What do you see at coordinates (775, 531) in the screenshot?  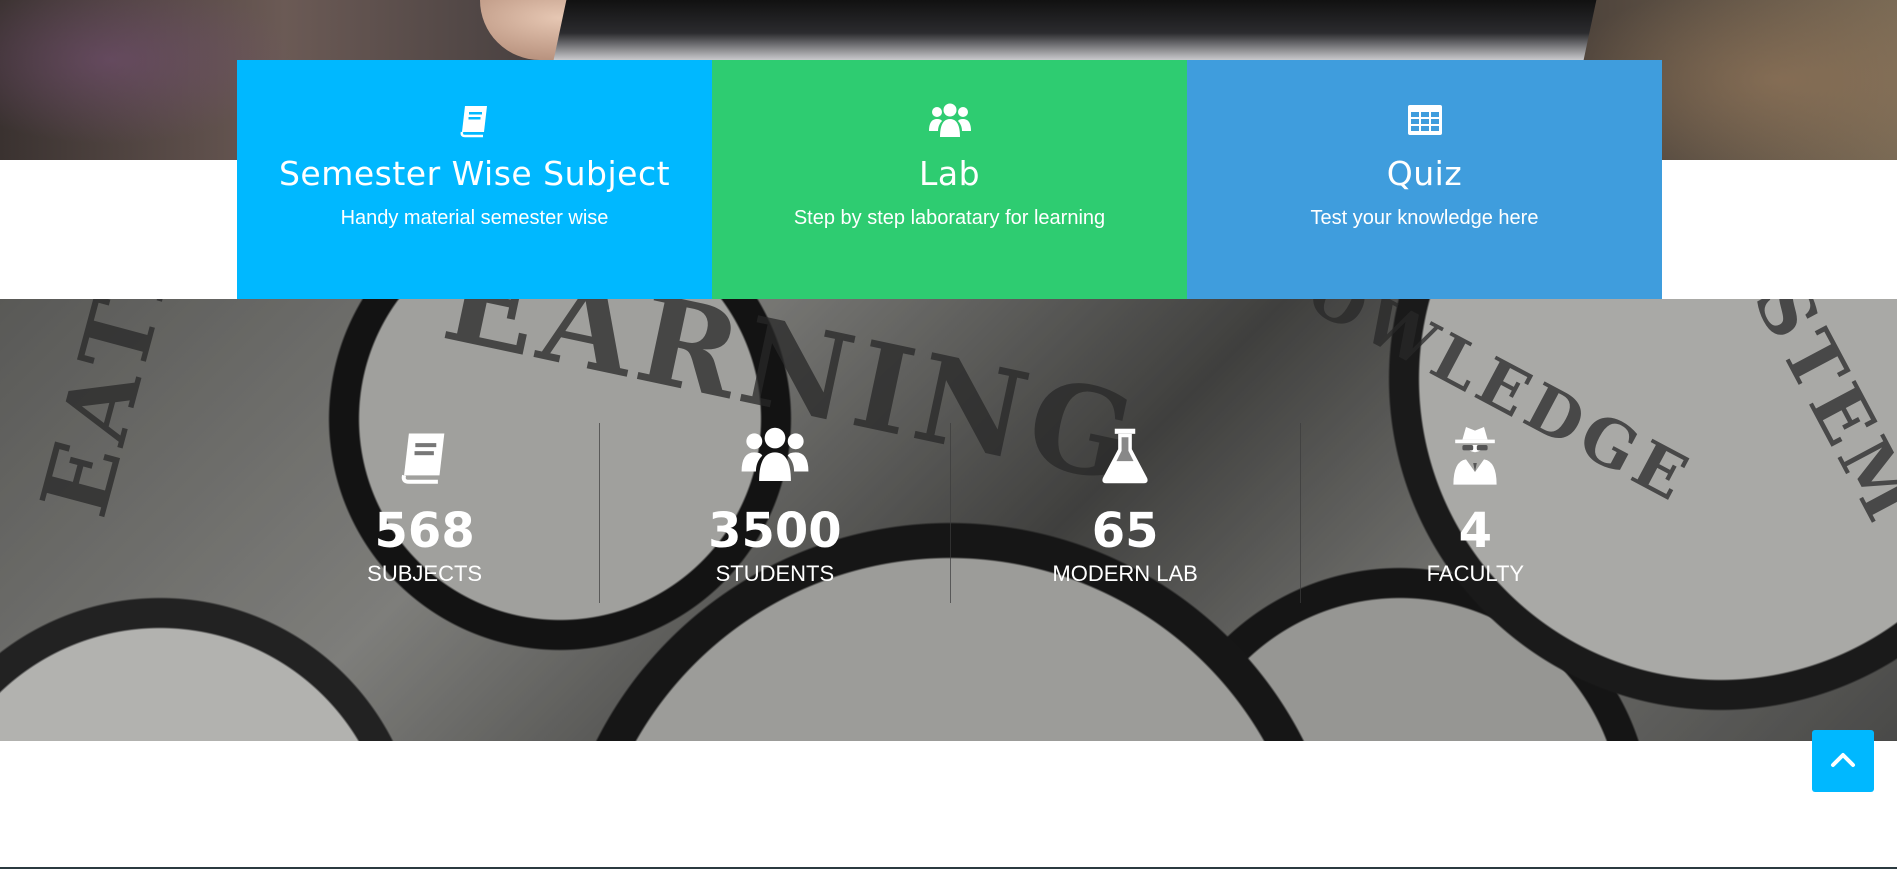 I see `stat-value: 3500` at bounding box center [775, 531].